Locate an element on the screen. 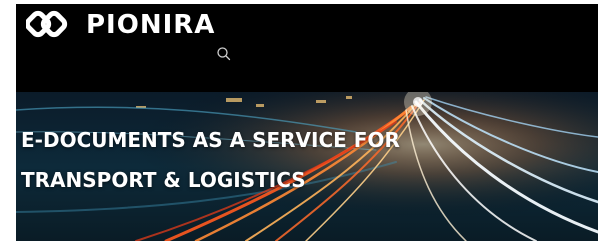 The image size is (598, 241). brand-name: PIONIRA is located at coordinates (151, 25).